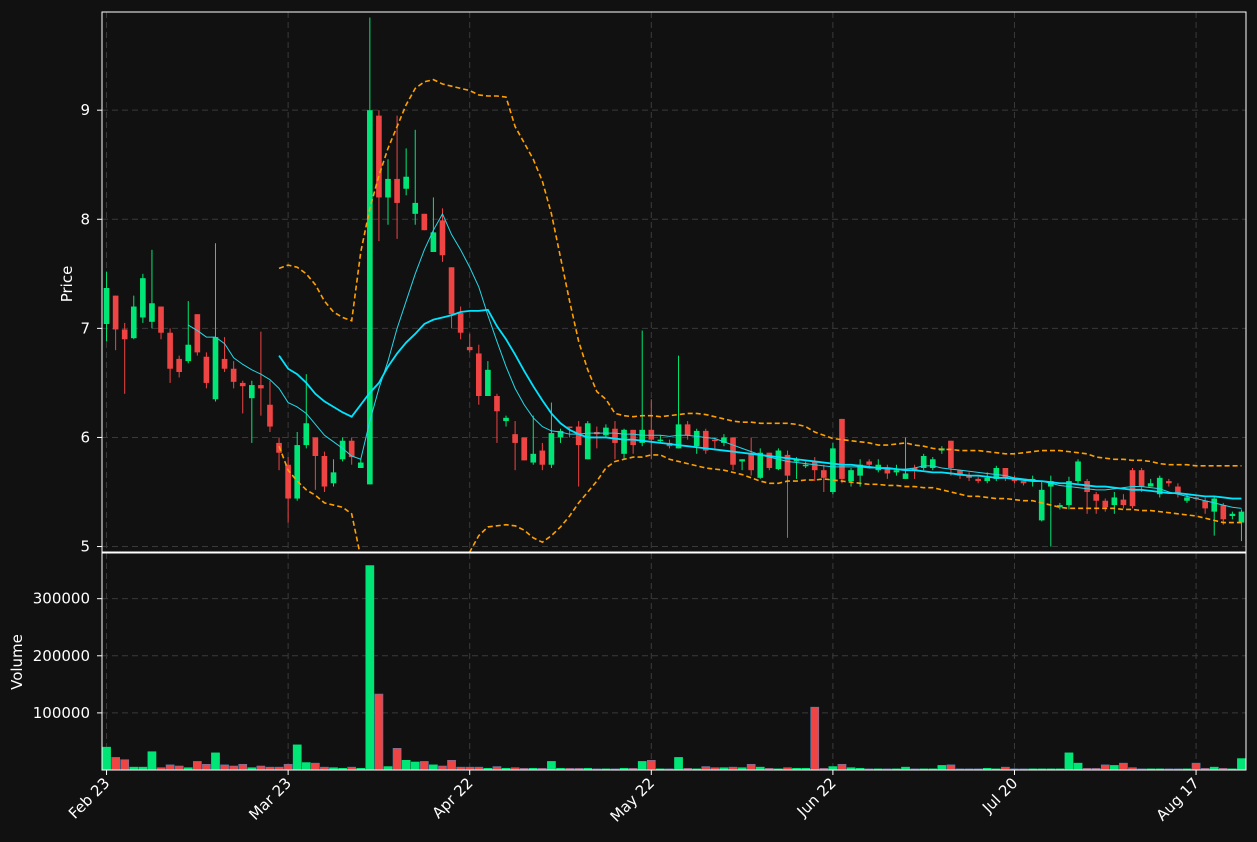 This screenshot has height=842, width=1257. I want to click on price-tick-label: 7, so click(85, 328).